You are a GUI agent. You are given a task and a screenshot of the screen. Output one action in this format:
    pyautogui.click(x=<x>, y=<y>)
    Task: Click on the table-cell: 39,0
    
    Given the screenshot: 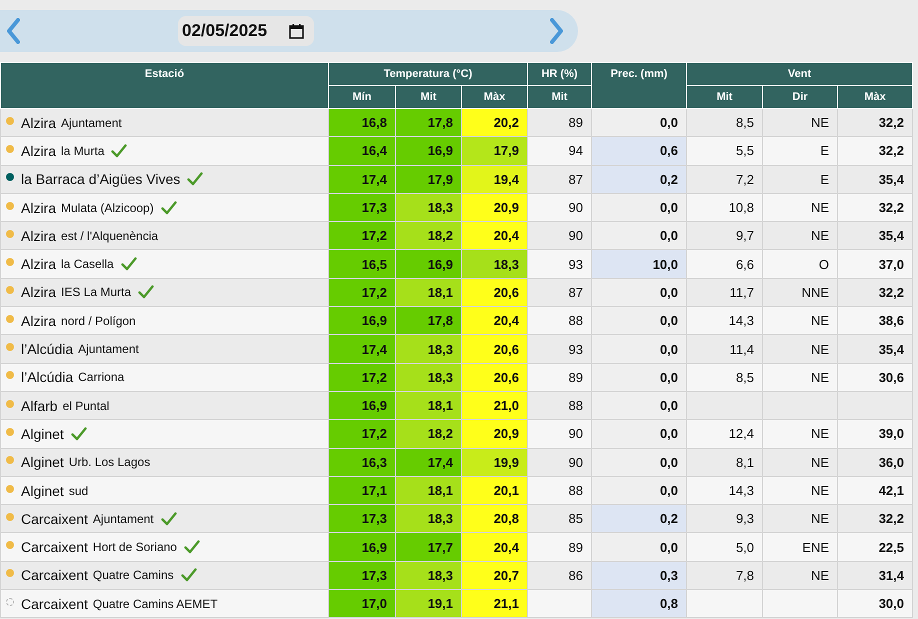 What is the action you would take?
    pyautogui.click(x=875, y=434)
    